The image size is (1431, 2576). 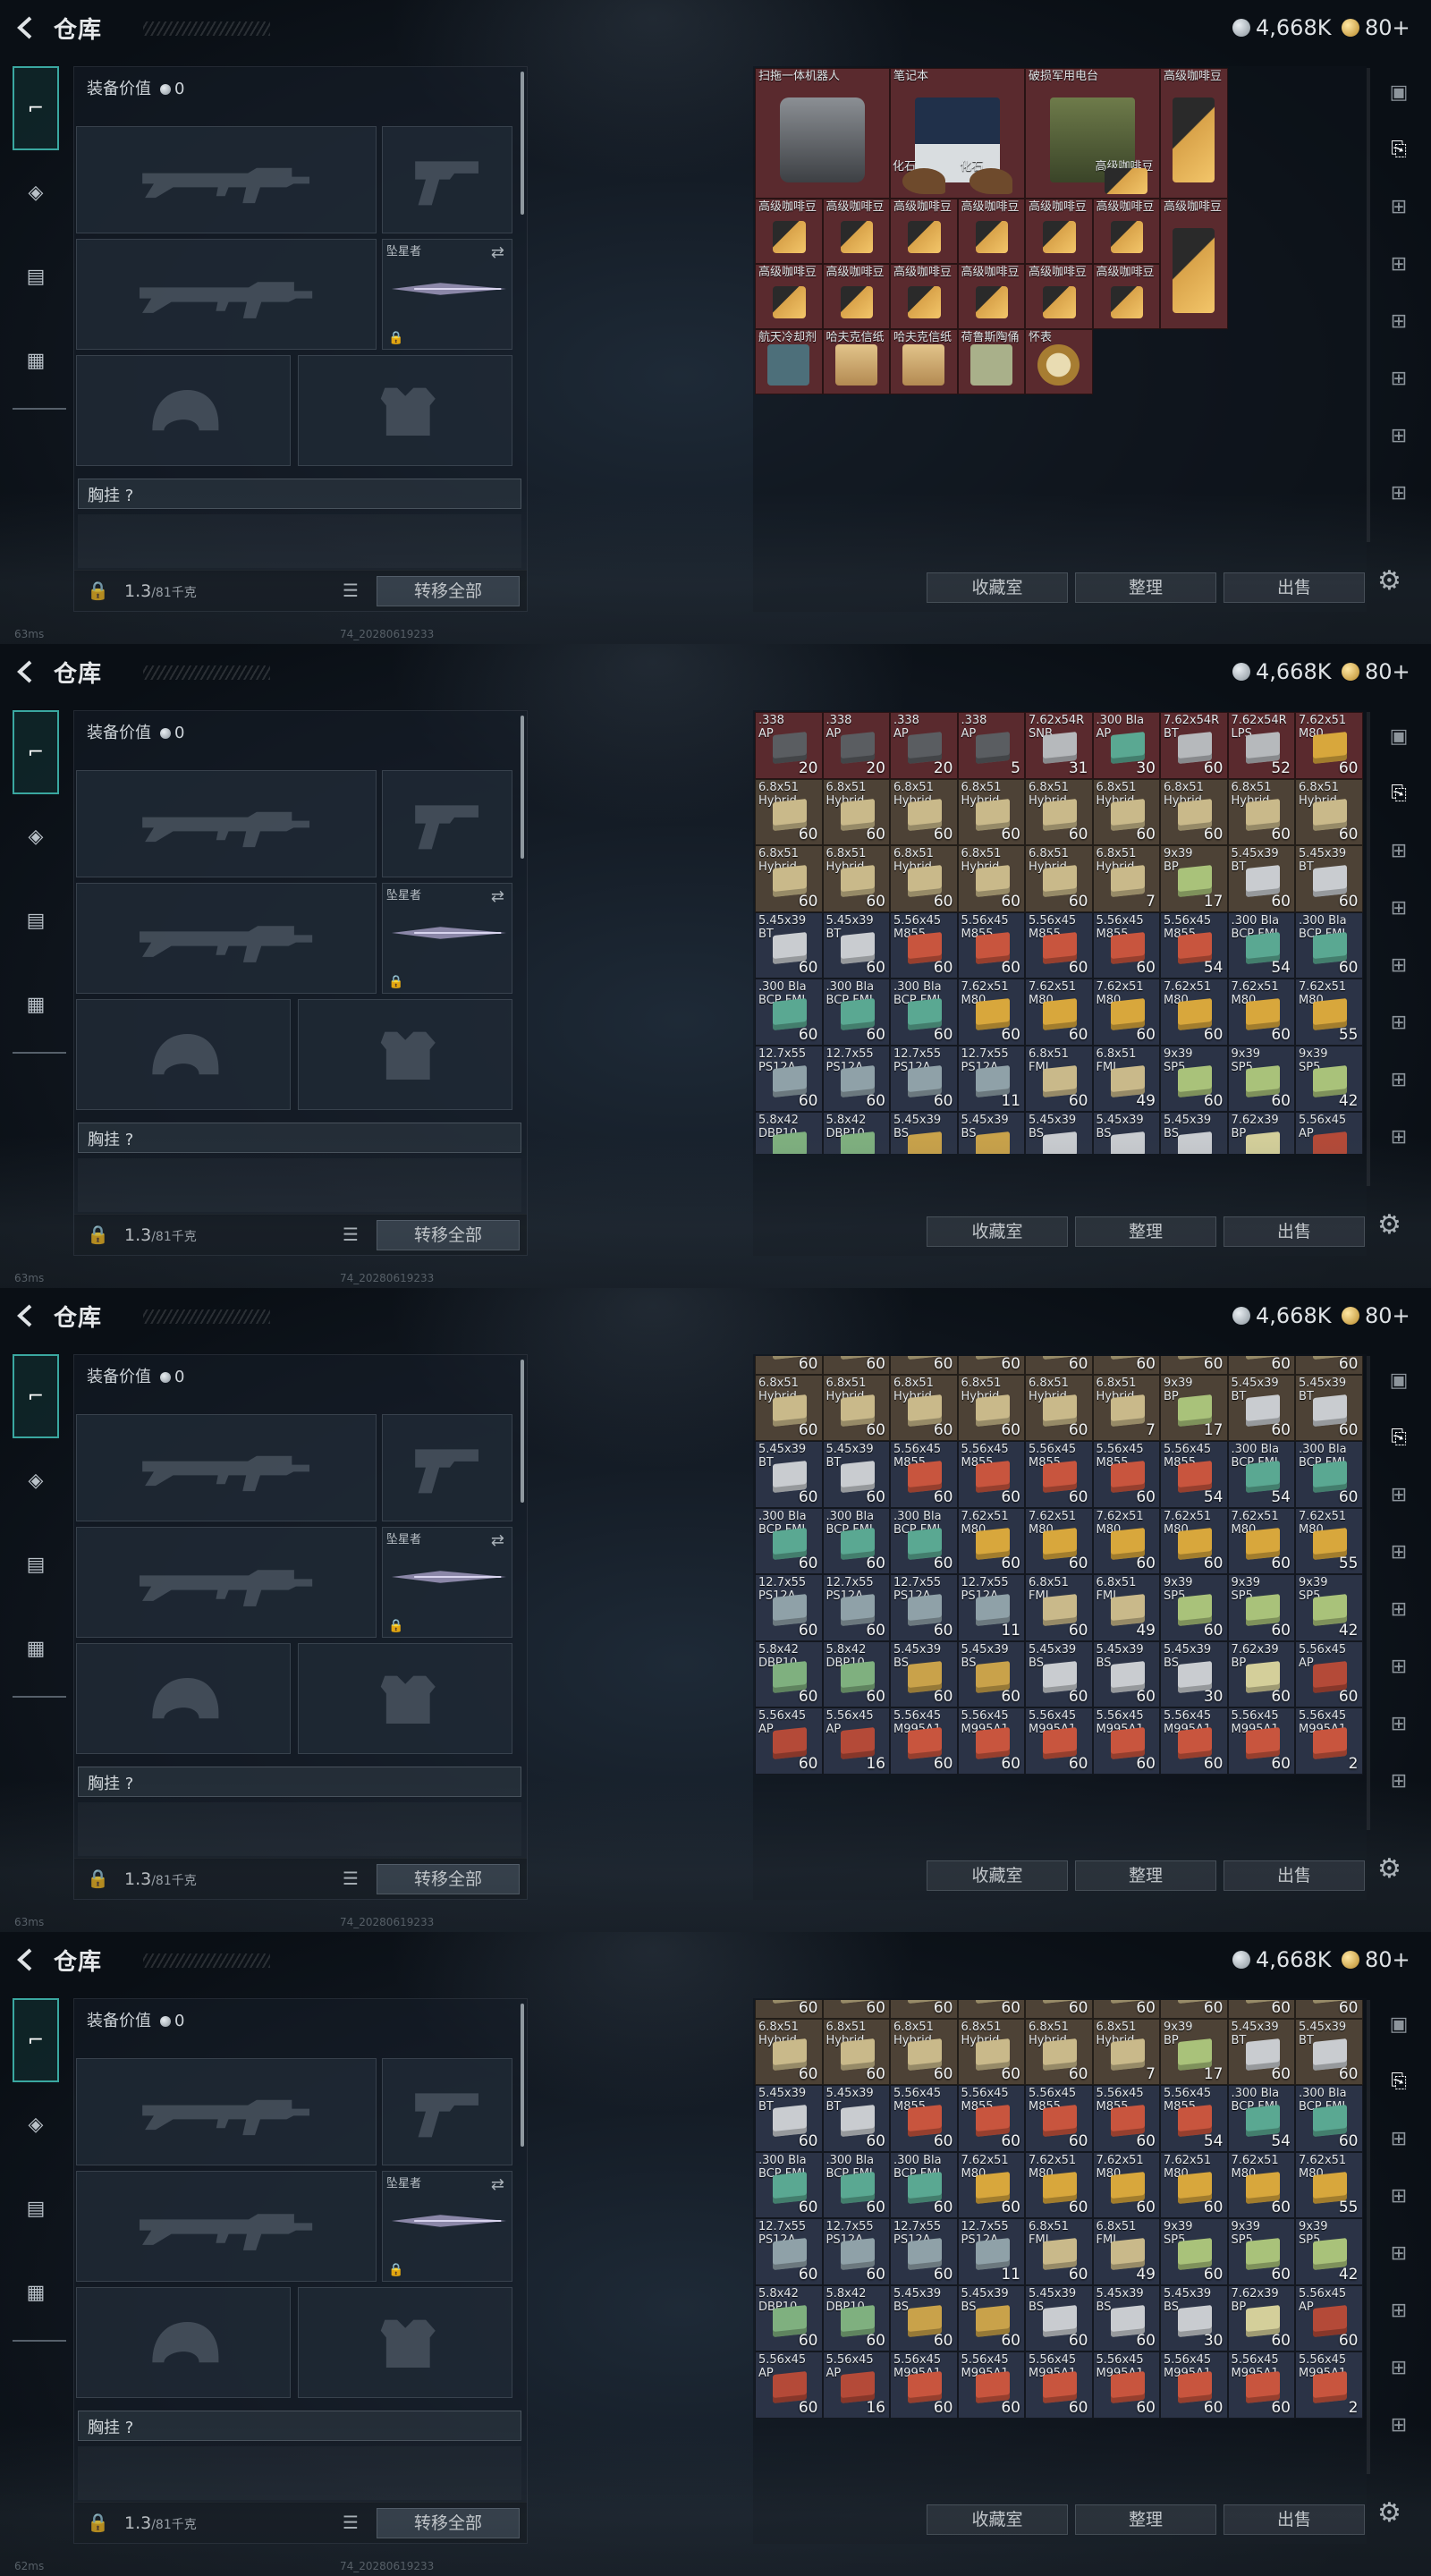 What do you see at coordinates (1059, 1607) in the screenshot?
I see `ammo-cell: 6.8x51 FMJ 60` at bounding box center [1059, 1607].